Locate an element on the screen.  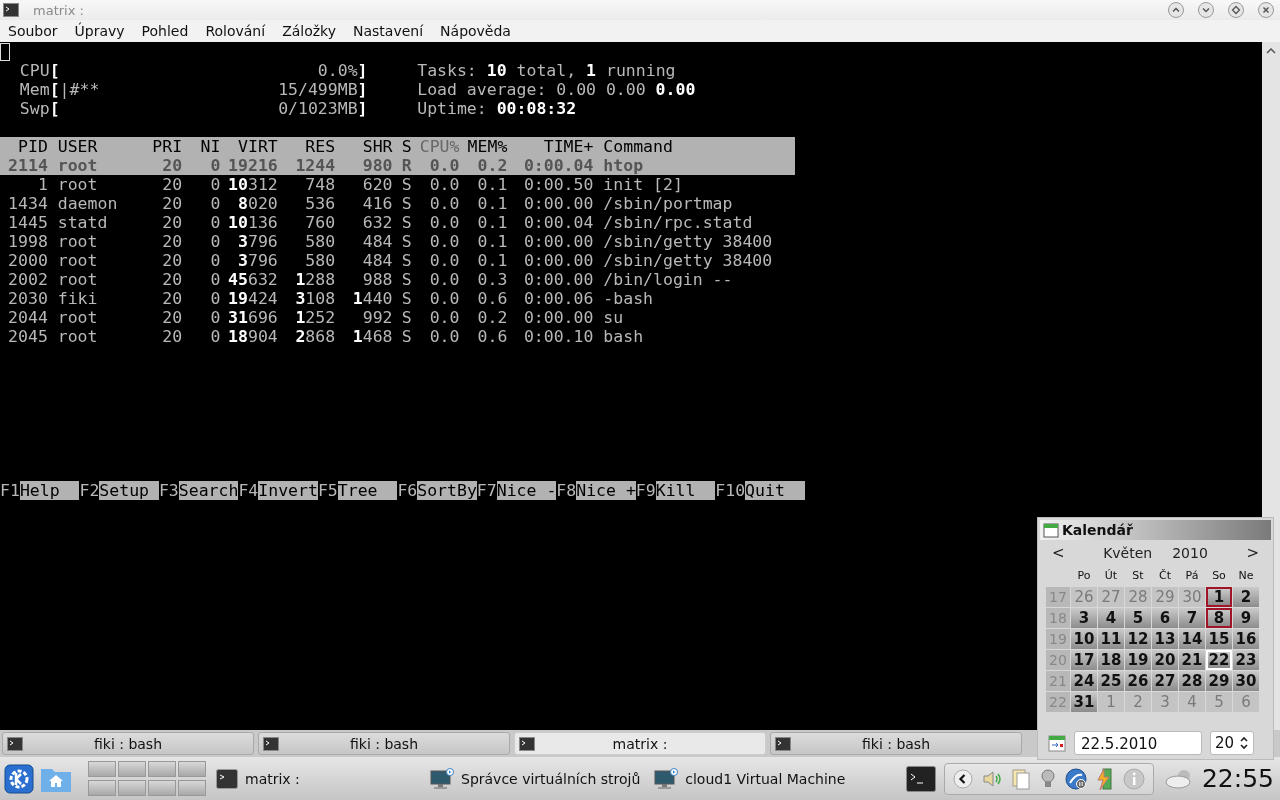
process-row: 2044 root 20 0 31696 1252 992 S 0.0 0.2 0:00.00 su is located at coordinates (397, 317).